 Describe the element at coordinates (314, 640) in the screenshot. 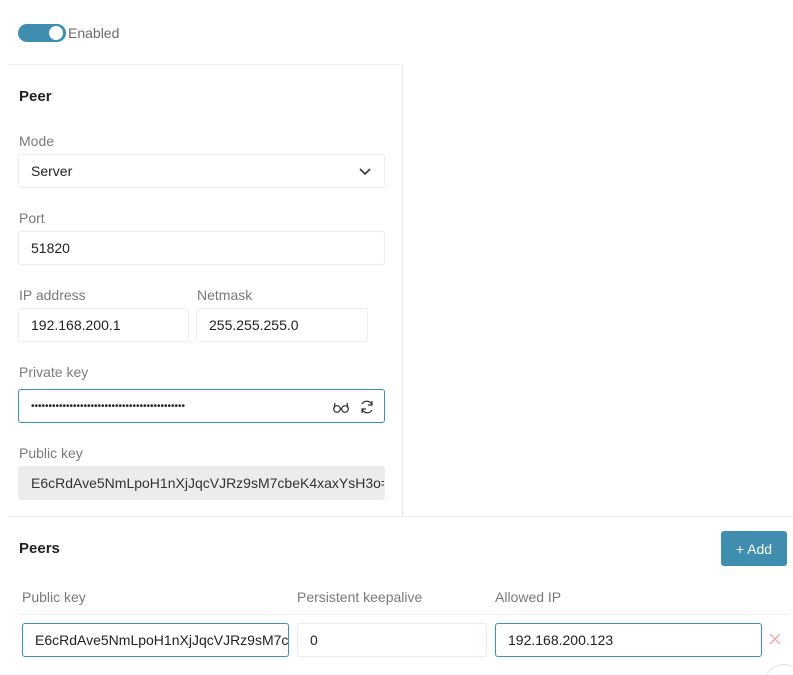

I see `peer-keepalive-value: 0` at that location.